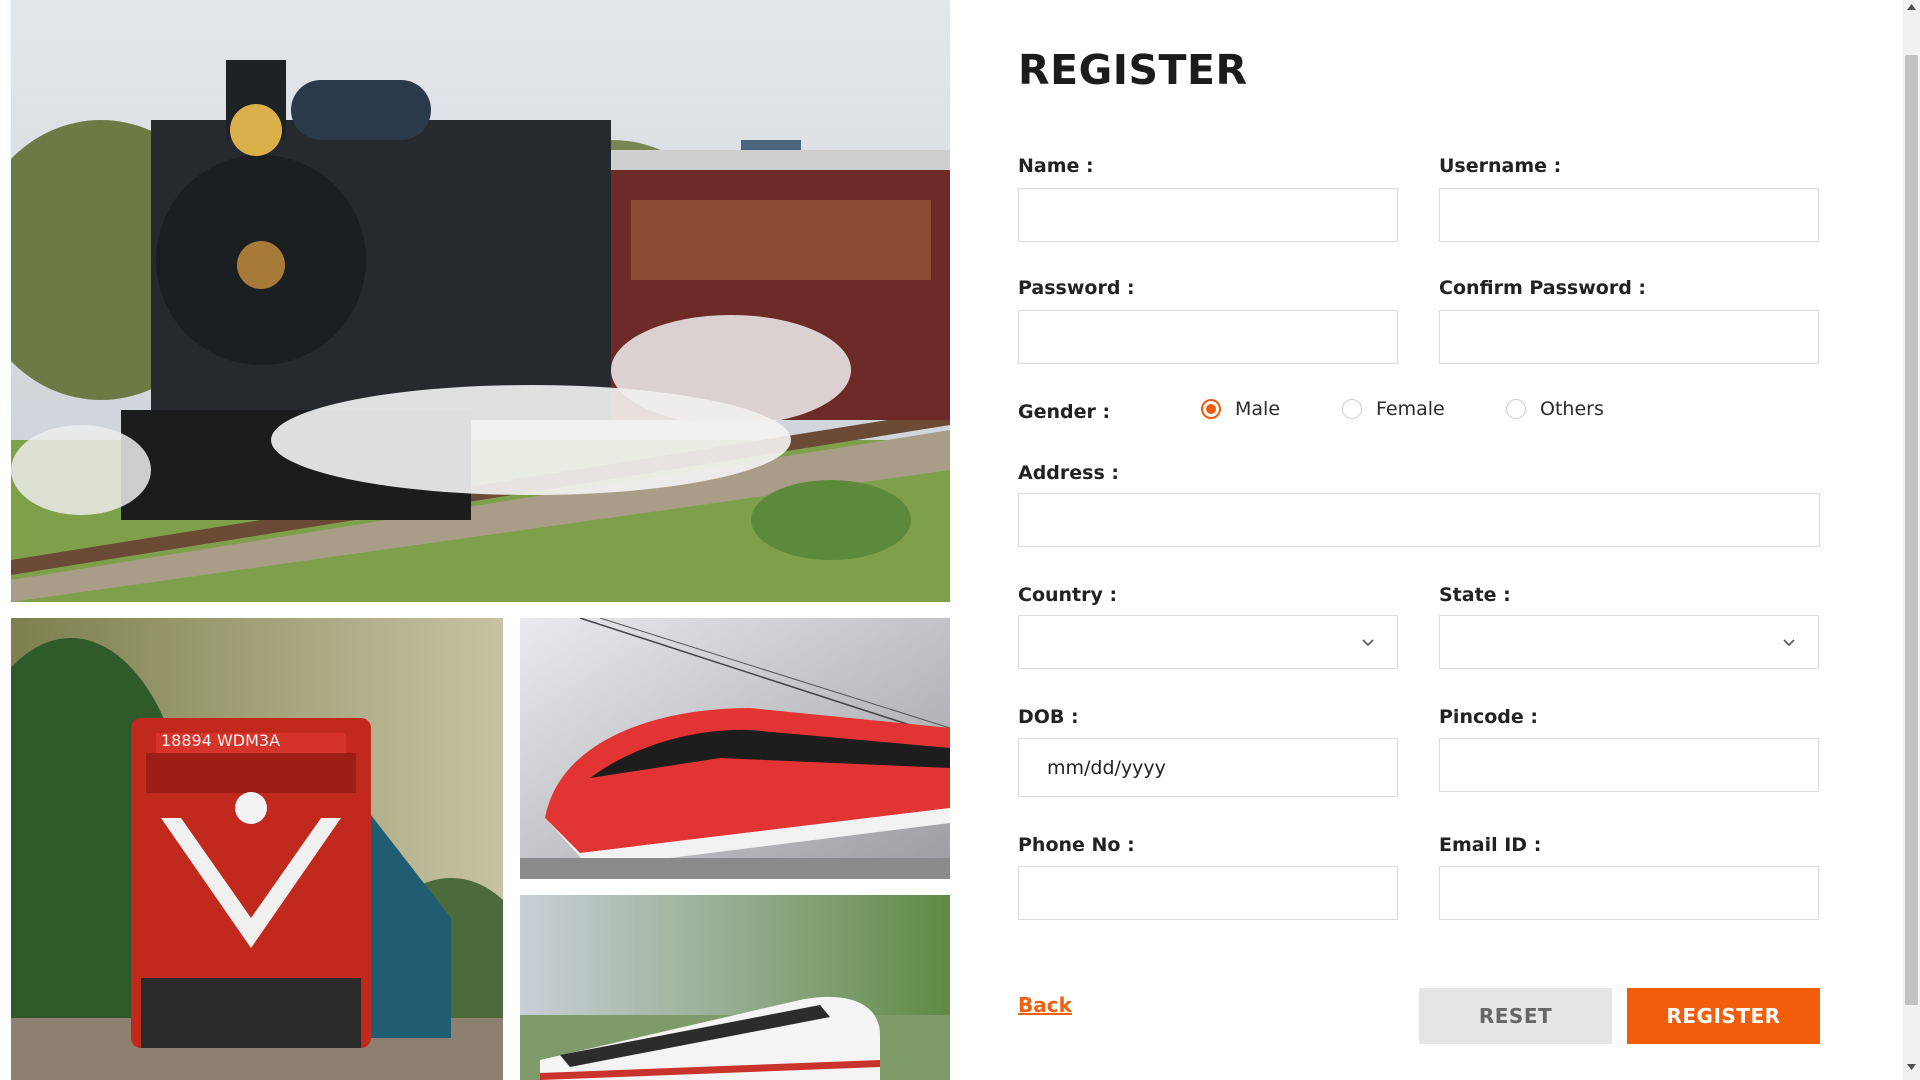 The image size is (1920, 1080). What do you see at coordinates (1629, 215) in the screenshot?
I see `username-input` at bounding box center [1629, 215].